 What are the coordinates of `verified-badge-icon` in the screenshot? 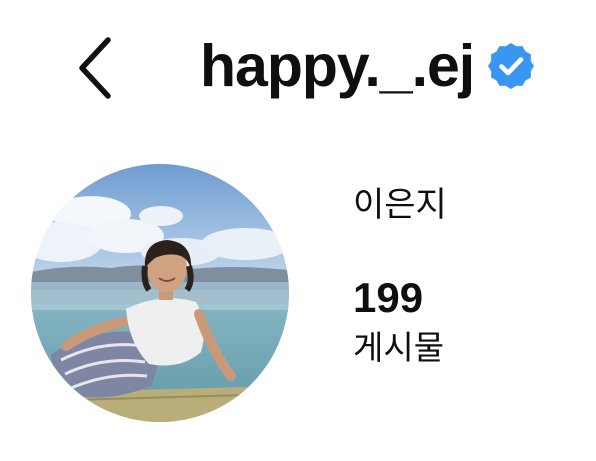 It's located at (511, 66).